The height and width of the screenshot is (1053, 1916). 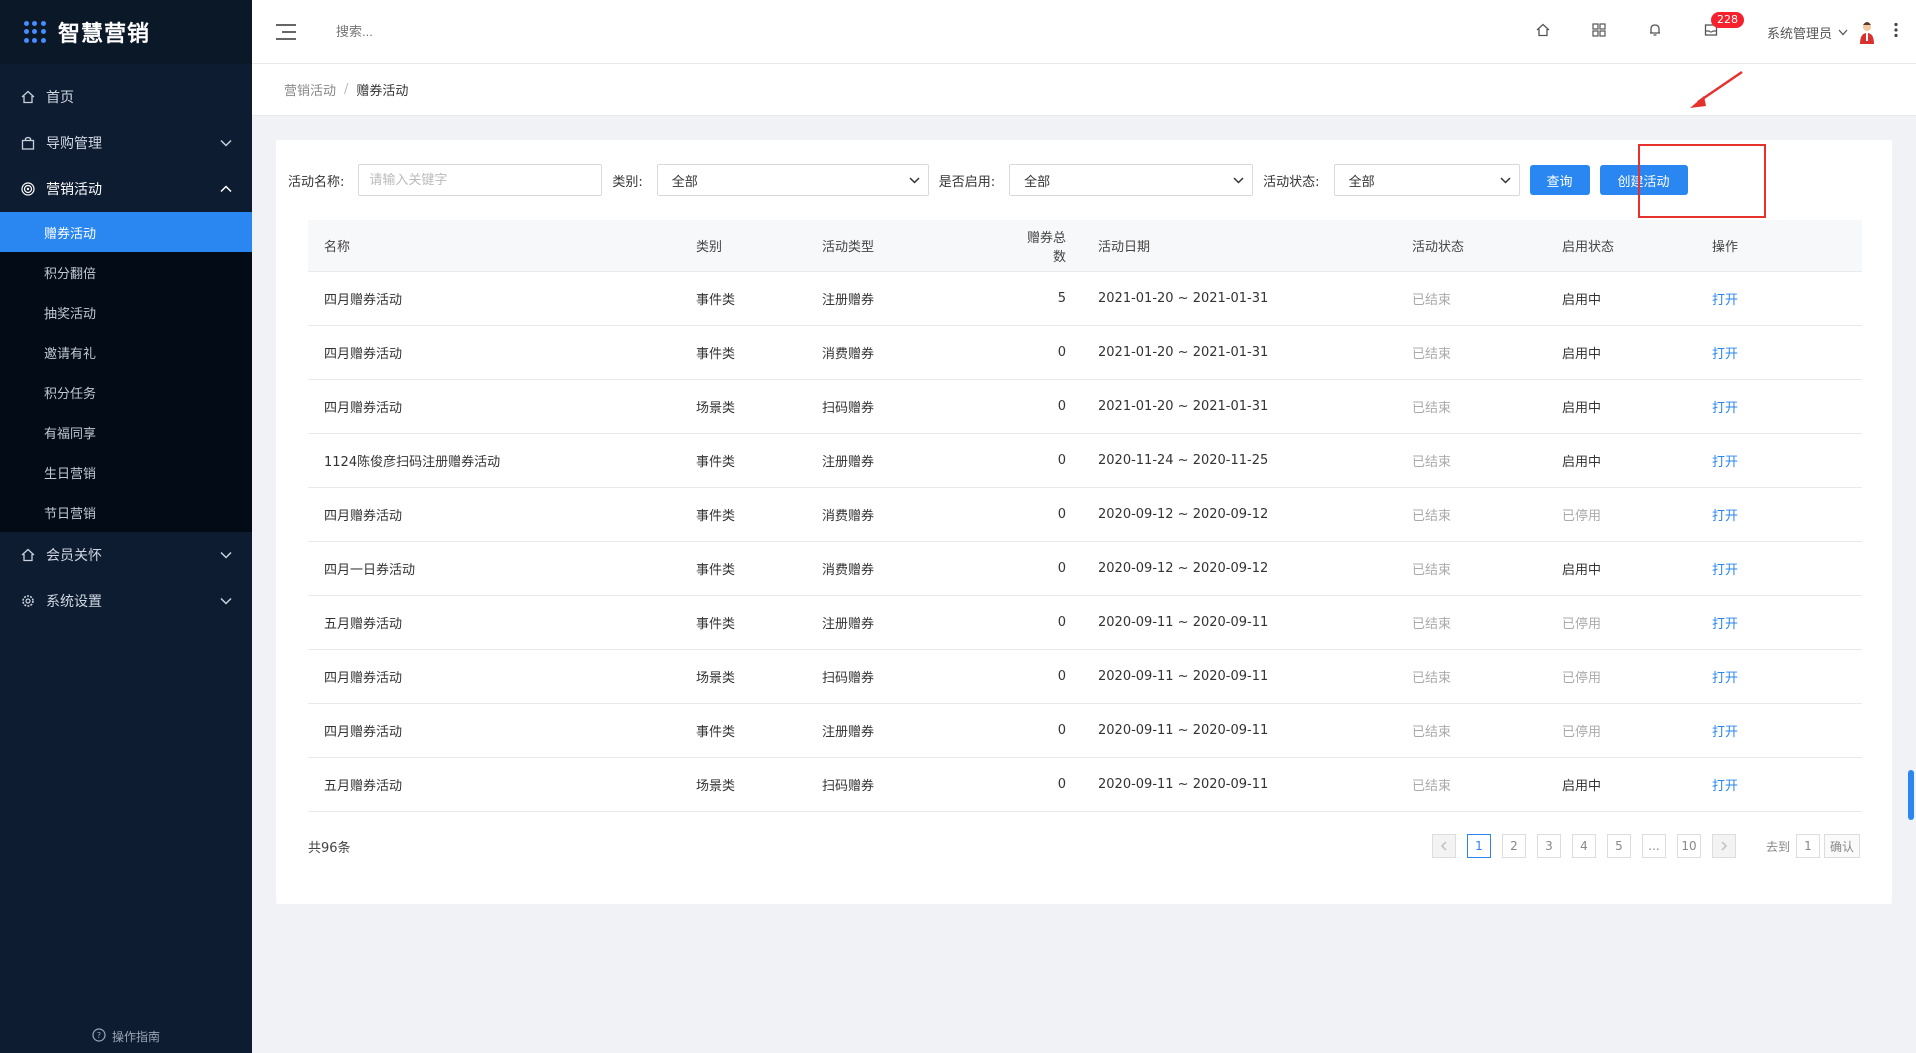 I want to click on category-select: 全部, so click(x=792, y=180).